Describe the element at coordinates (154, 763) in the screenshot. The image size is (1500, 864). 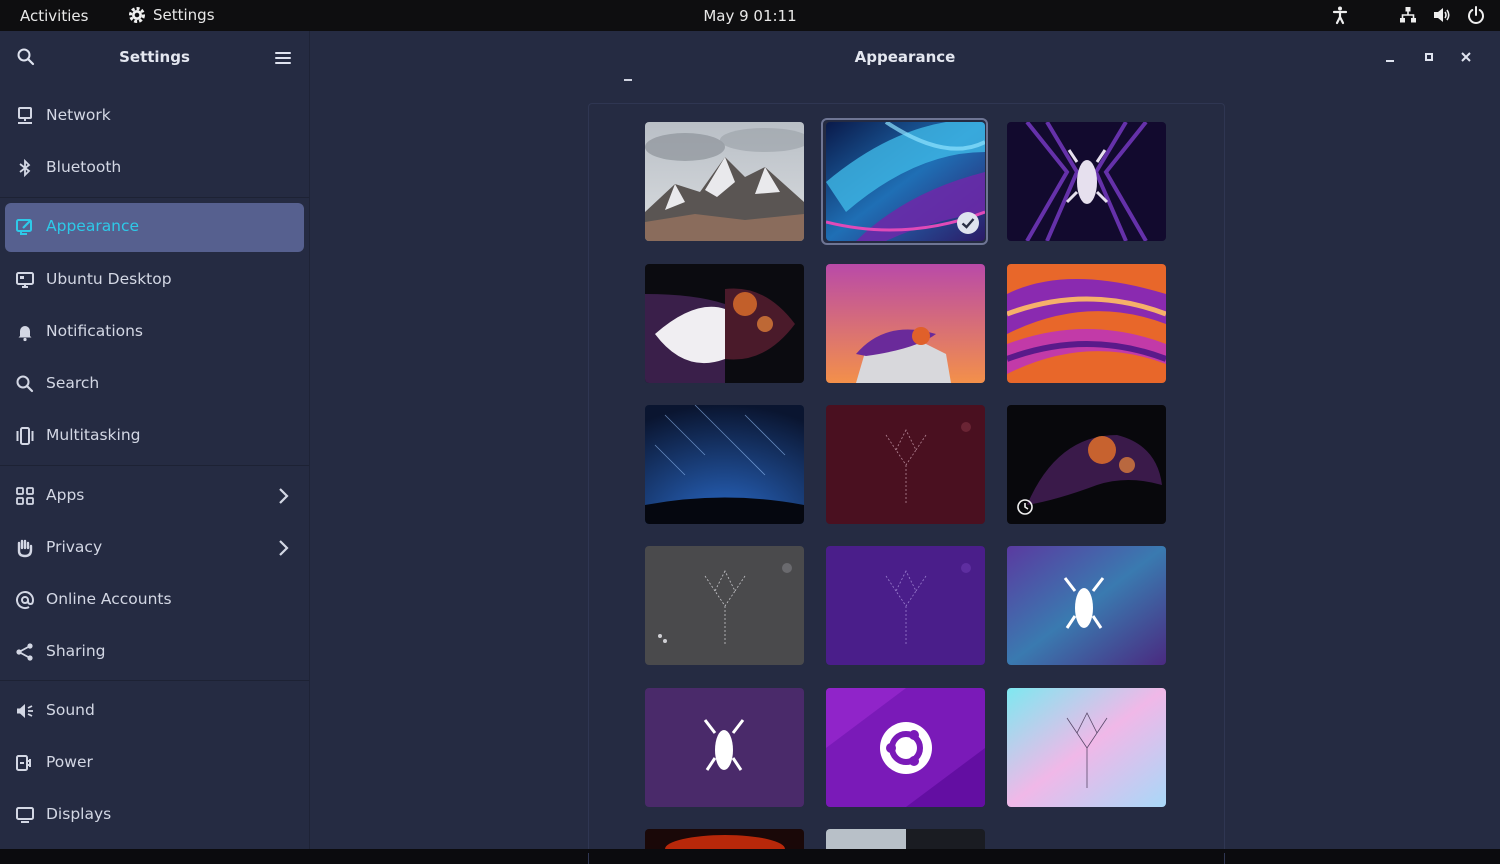
I see `sidebar-item-power: Power` at that location.